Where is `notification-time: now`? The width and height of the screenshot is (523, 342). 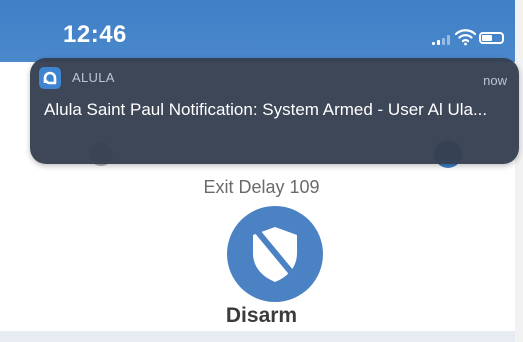
notification-time: now is located at coordinates (495, 80).